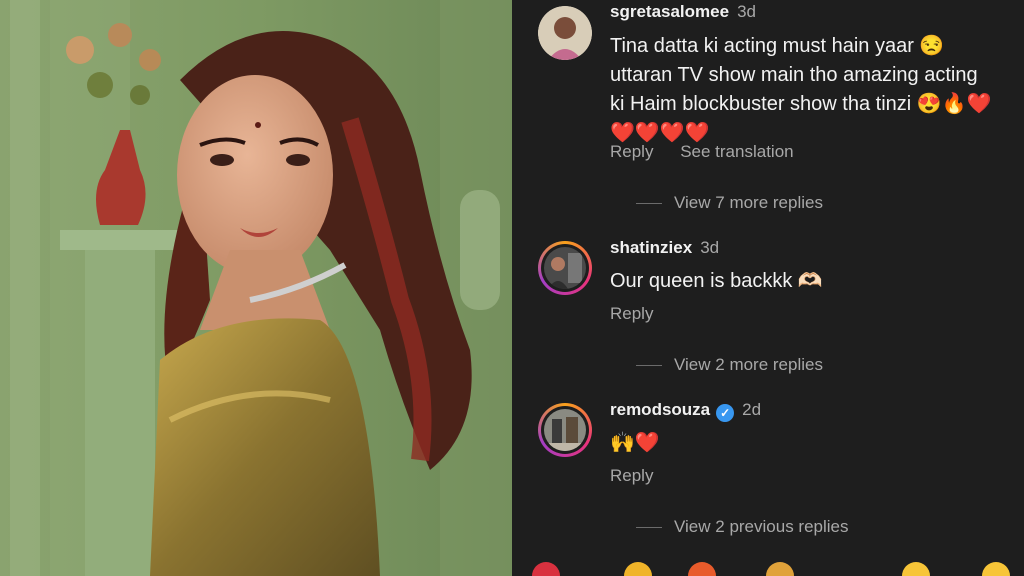  Describe the element at coordinates (635, 443) in the screenshot. I see `comment-text: 🙌❤️` at that location.